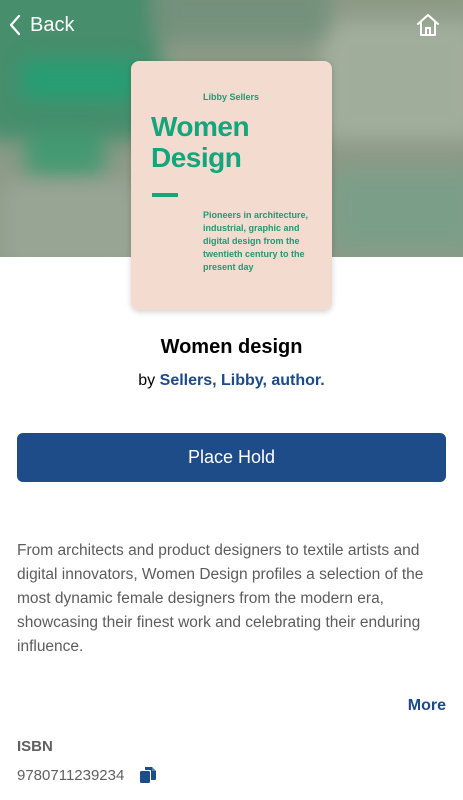 This screenshot has width=463, height=800. I want to click on byline: by Sellers, Libby, author., so click(231, 381).